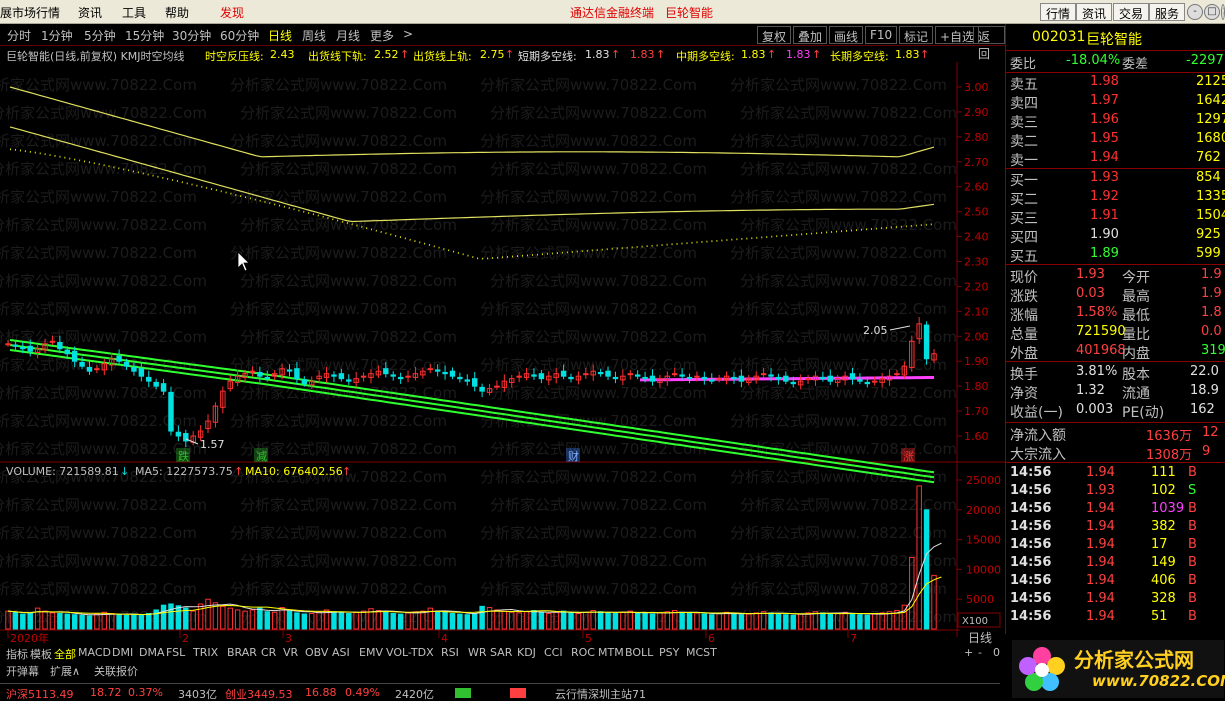 Image resolution: width=1225 pixels, height=701 pixels. Describe the element at coordinates (1115, 140) in the screenshot. I see `order-row: 卖二 1.95 1680` at that location.